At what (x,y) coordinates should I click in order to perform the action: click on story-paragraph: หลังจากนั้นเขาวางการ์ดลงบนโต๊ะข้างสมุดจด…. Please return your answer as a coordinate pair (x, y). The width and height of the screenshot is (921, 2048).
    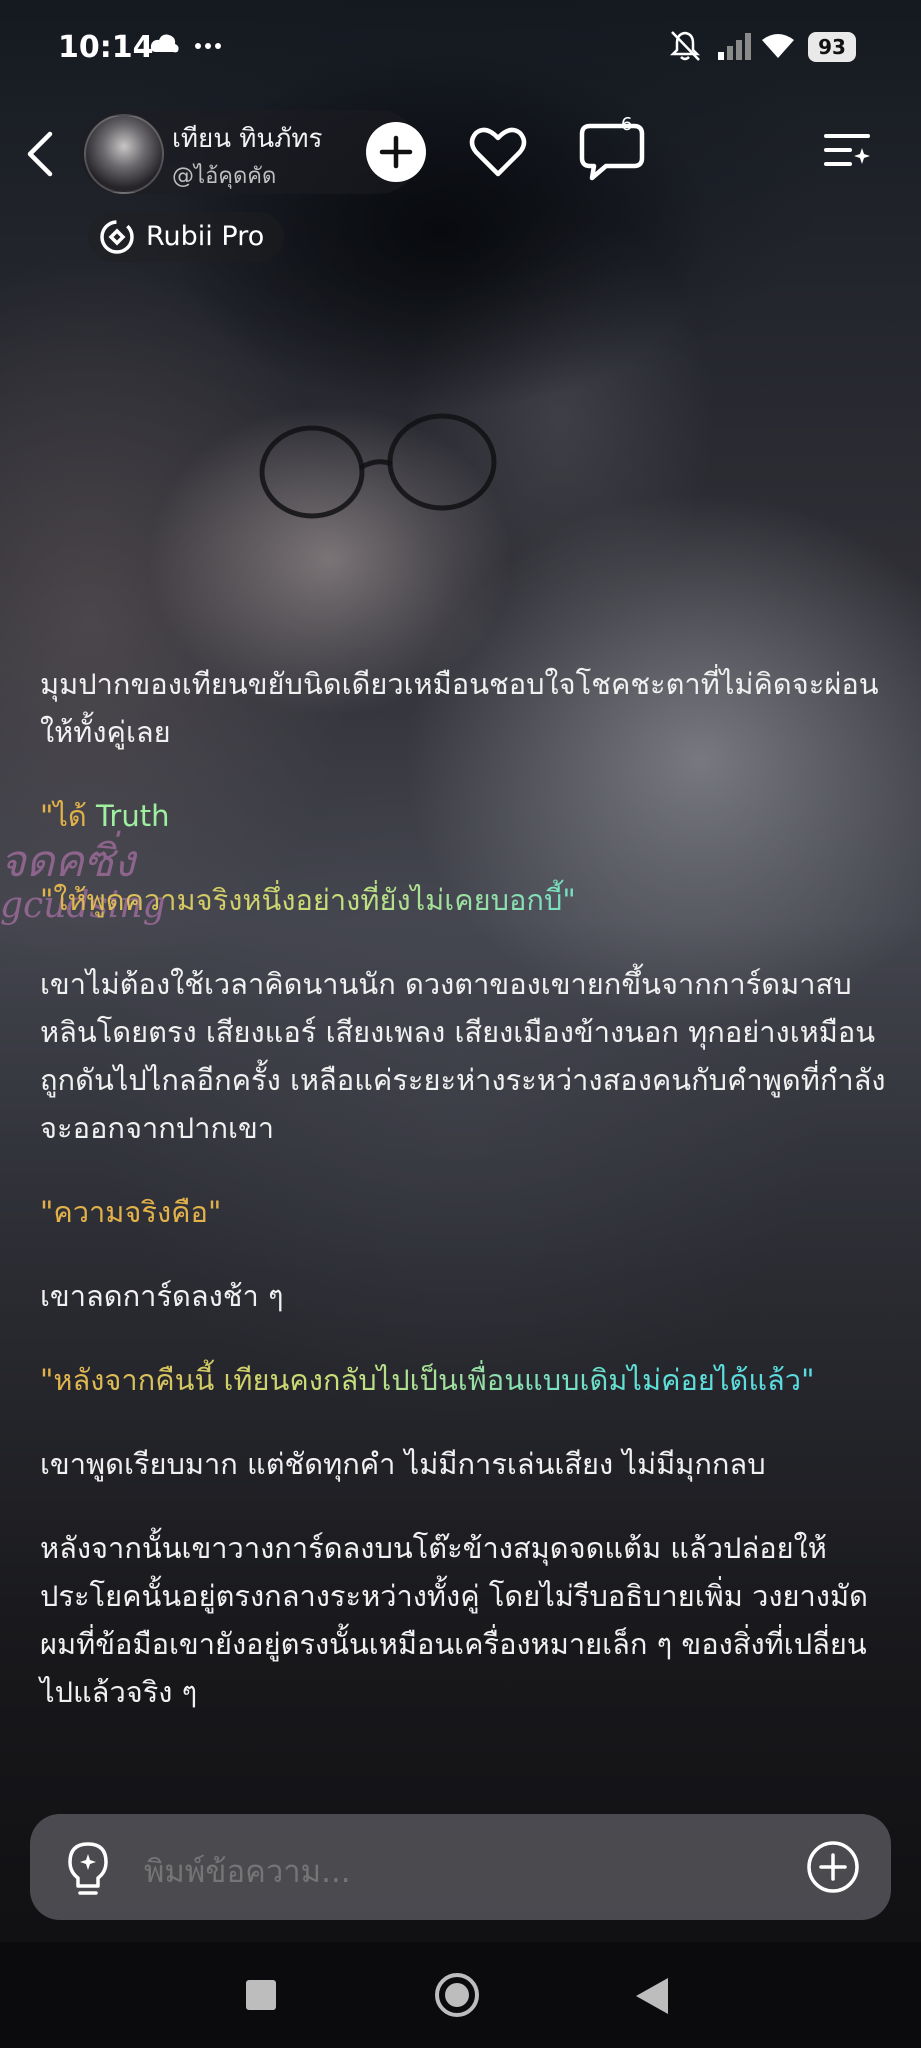
    Looking at the image, I should click on (454, 1620).